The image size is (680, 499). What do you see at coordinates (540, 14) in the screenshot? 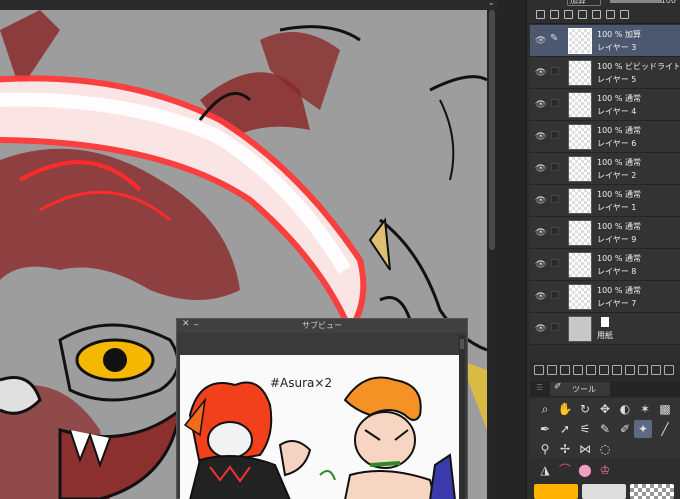
I see `clip-icon` at bounding box center [540, 14].